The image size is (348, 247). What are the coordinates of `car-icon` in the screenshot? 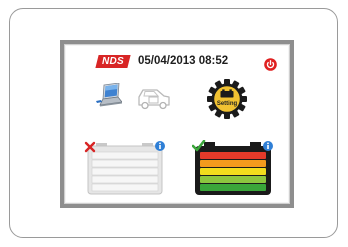 It's located at (154, 99).